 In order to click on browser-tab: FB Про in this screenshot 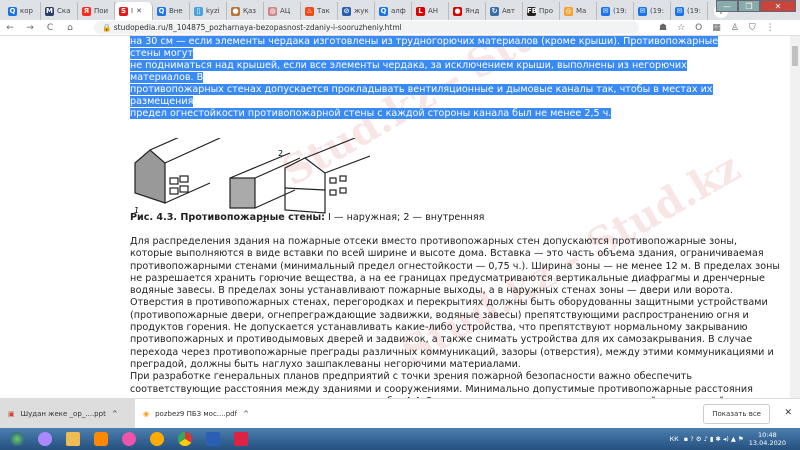, I will do `click(541, 11)`.